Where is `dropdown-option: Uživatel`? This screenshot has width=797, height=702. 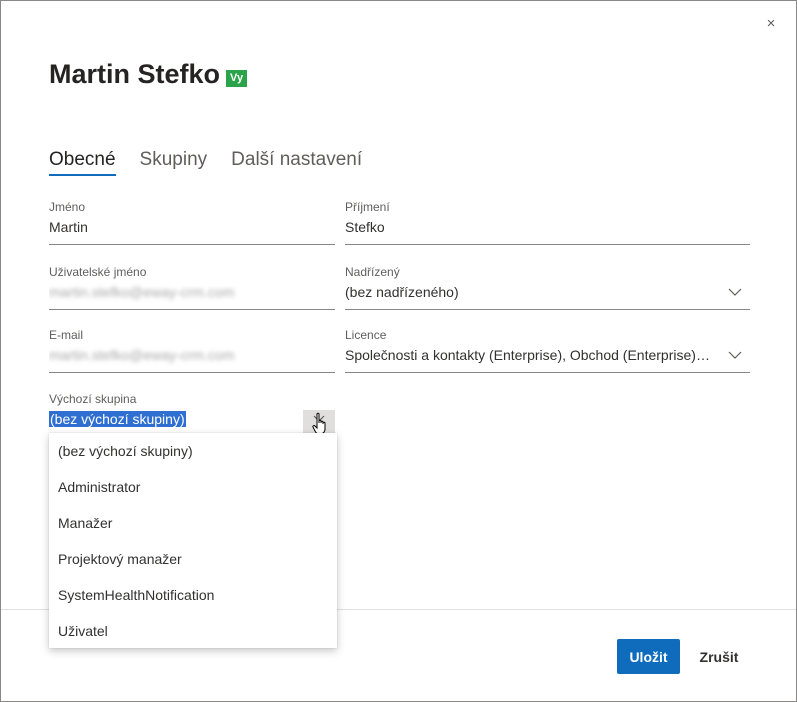
dropdown-option: Uživatel is located at coordinates (193, 631).